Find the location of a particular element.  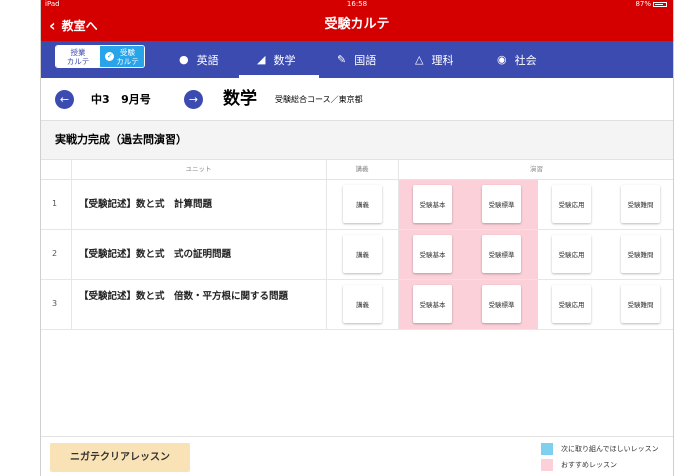

legend-next-label: 次に取り組んでほしいレッスン is located at coordinates (610, 449).